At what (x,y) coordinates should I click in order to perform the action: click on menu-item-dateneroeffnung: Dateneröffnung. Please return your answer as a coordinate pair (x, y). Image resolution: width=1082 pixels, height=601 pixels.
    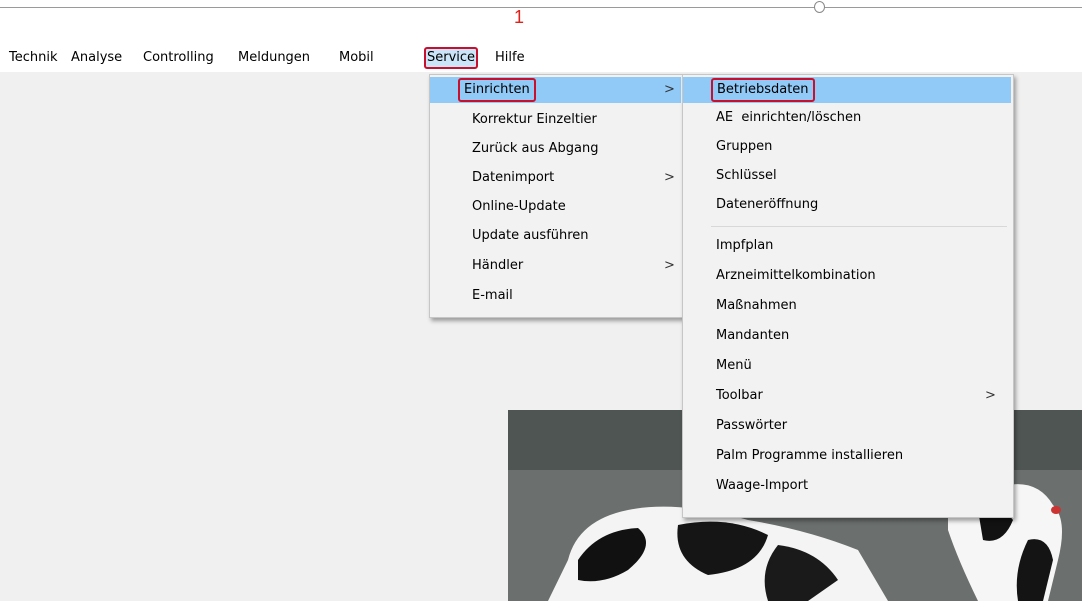
    Looking at the image, I should click on (847, 205).